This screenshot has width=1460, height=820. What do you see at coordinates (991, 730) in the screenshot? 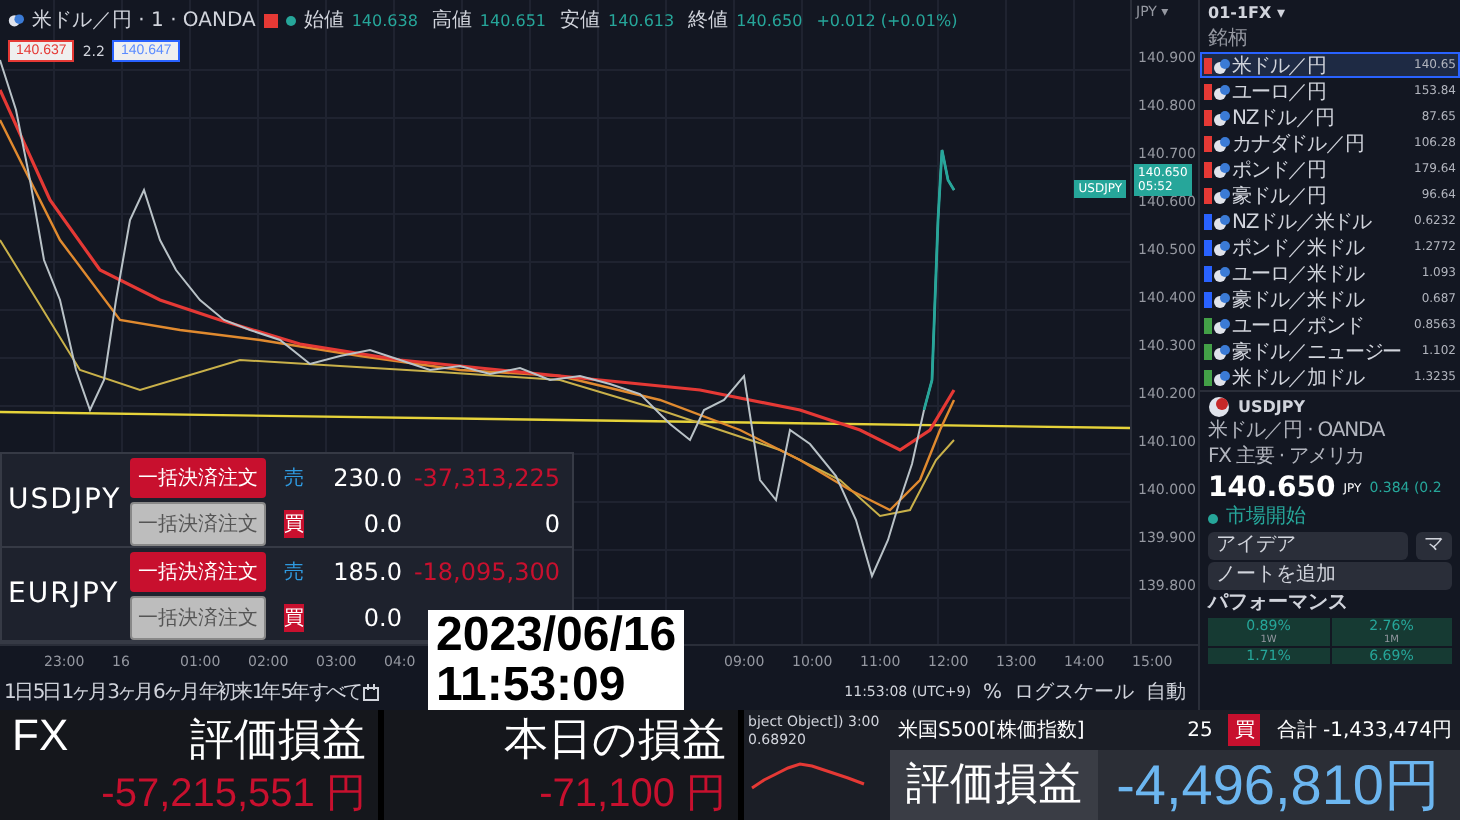
I see `index-name: 米国S500[株価指数]` at bounding box center [991, 730].